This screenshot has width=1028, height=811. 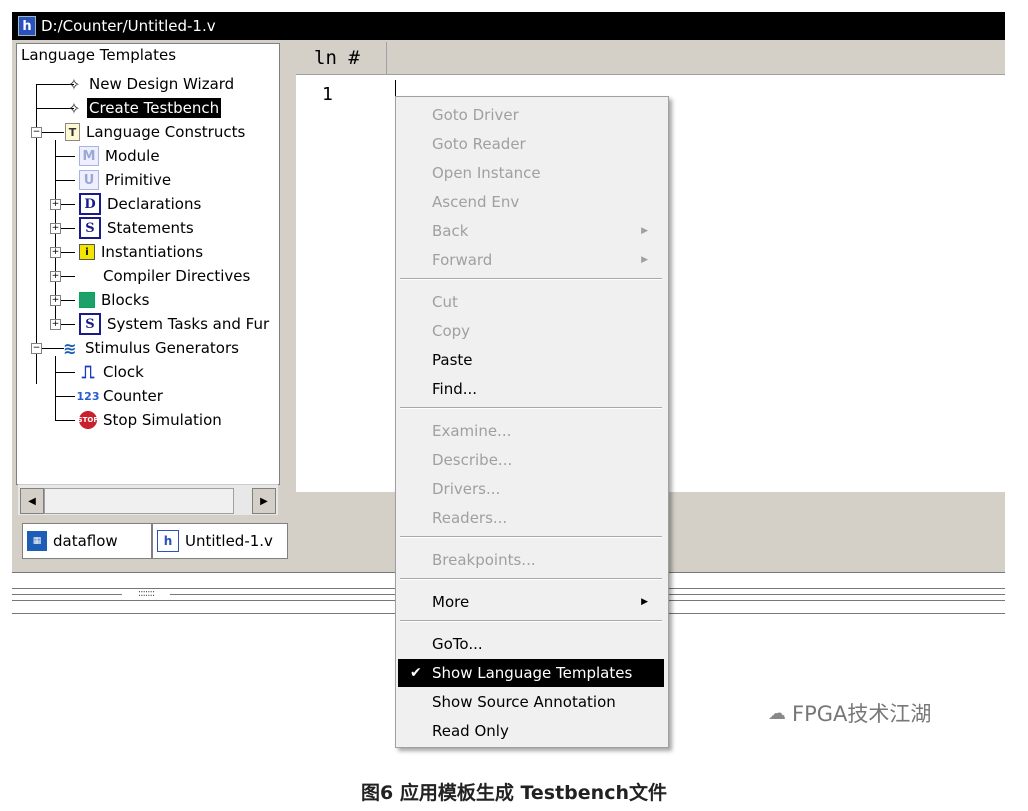 I want to click on primitive-icon: U, so click(x=89, y=180).